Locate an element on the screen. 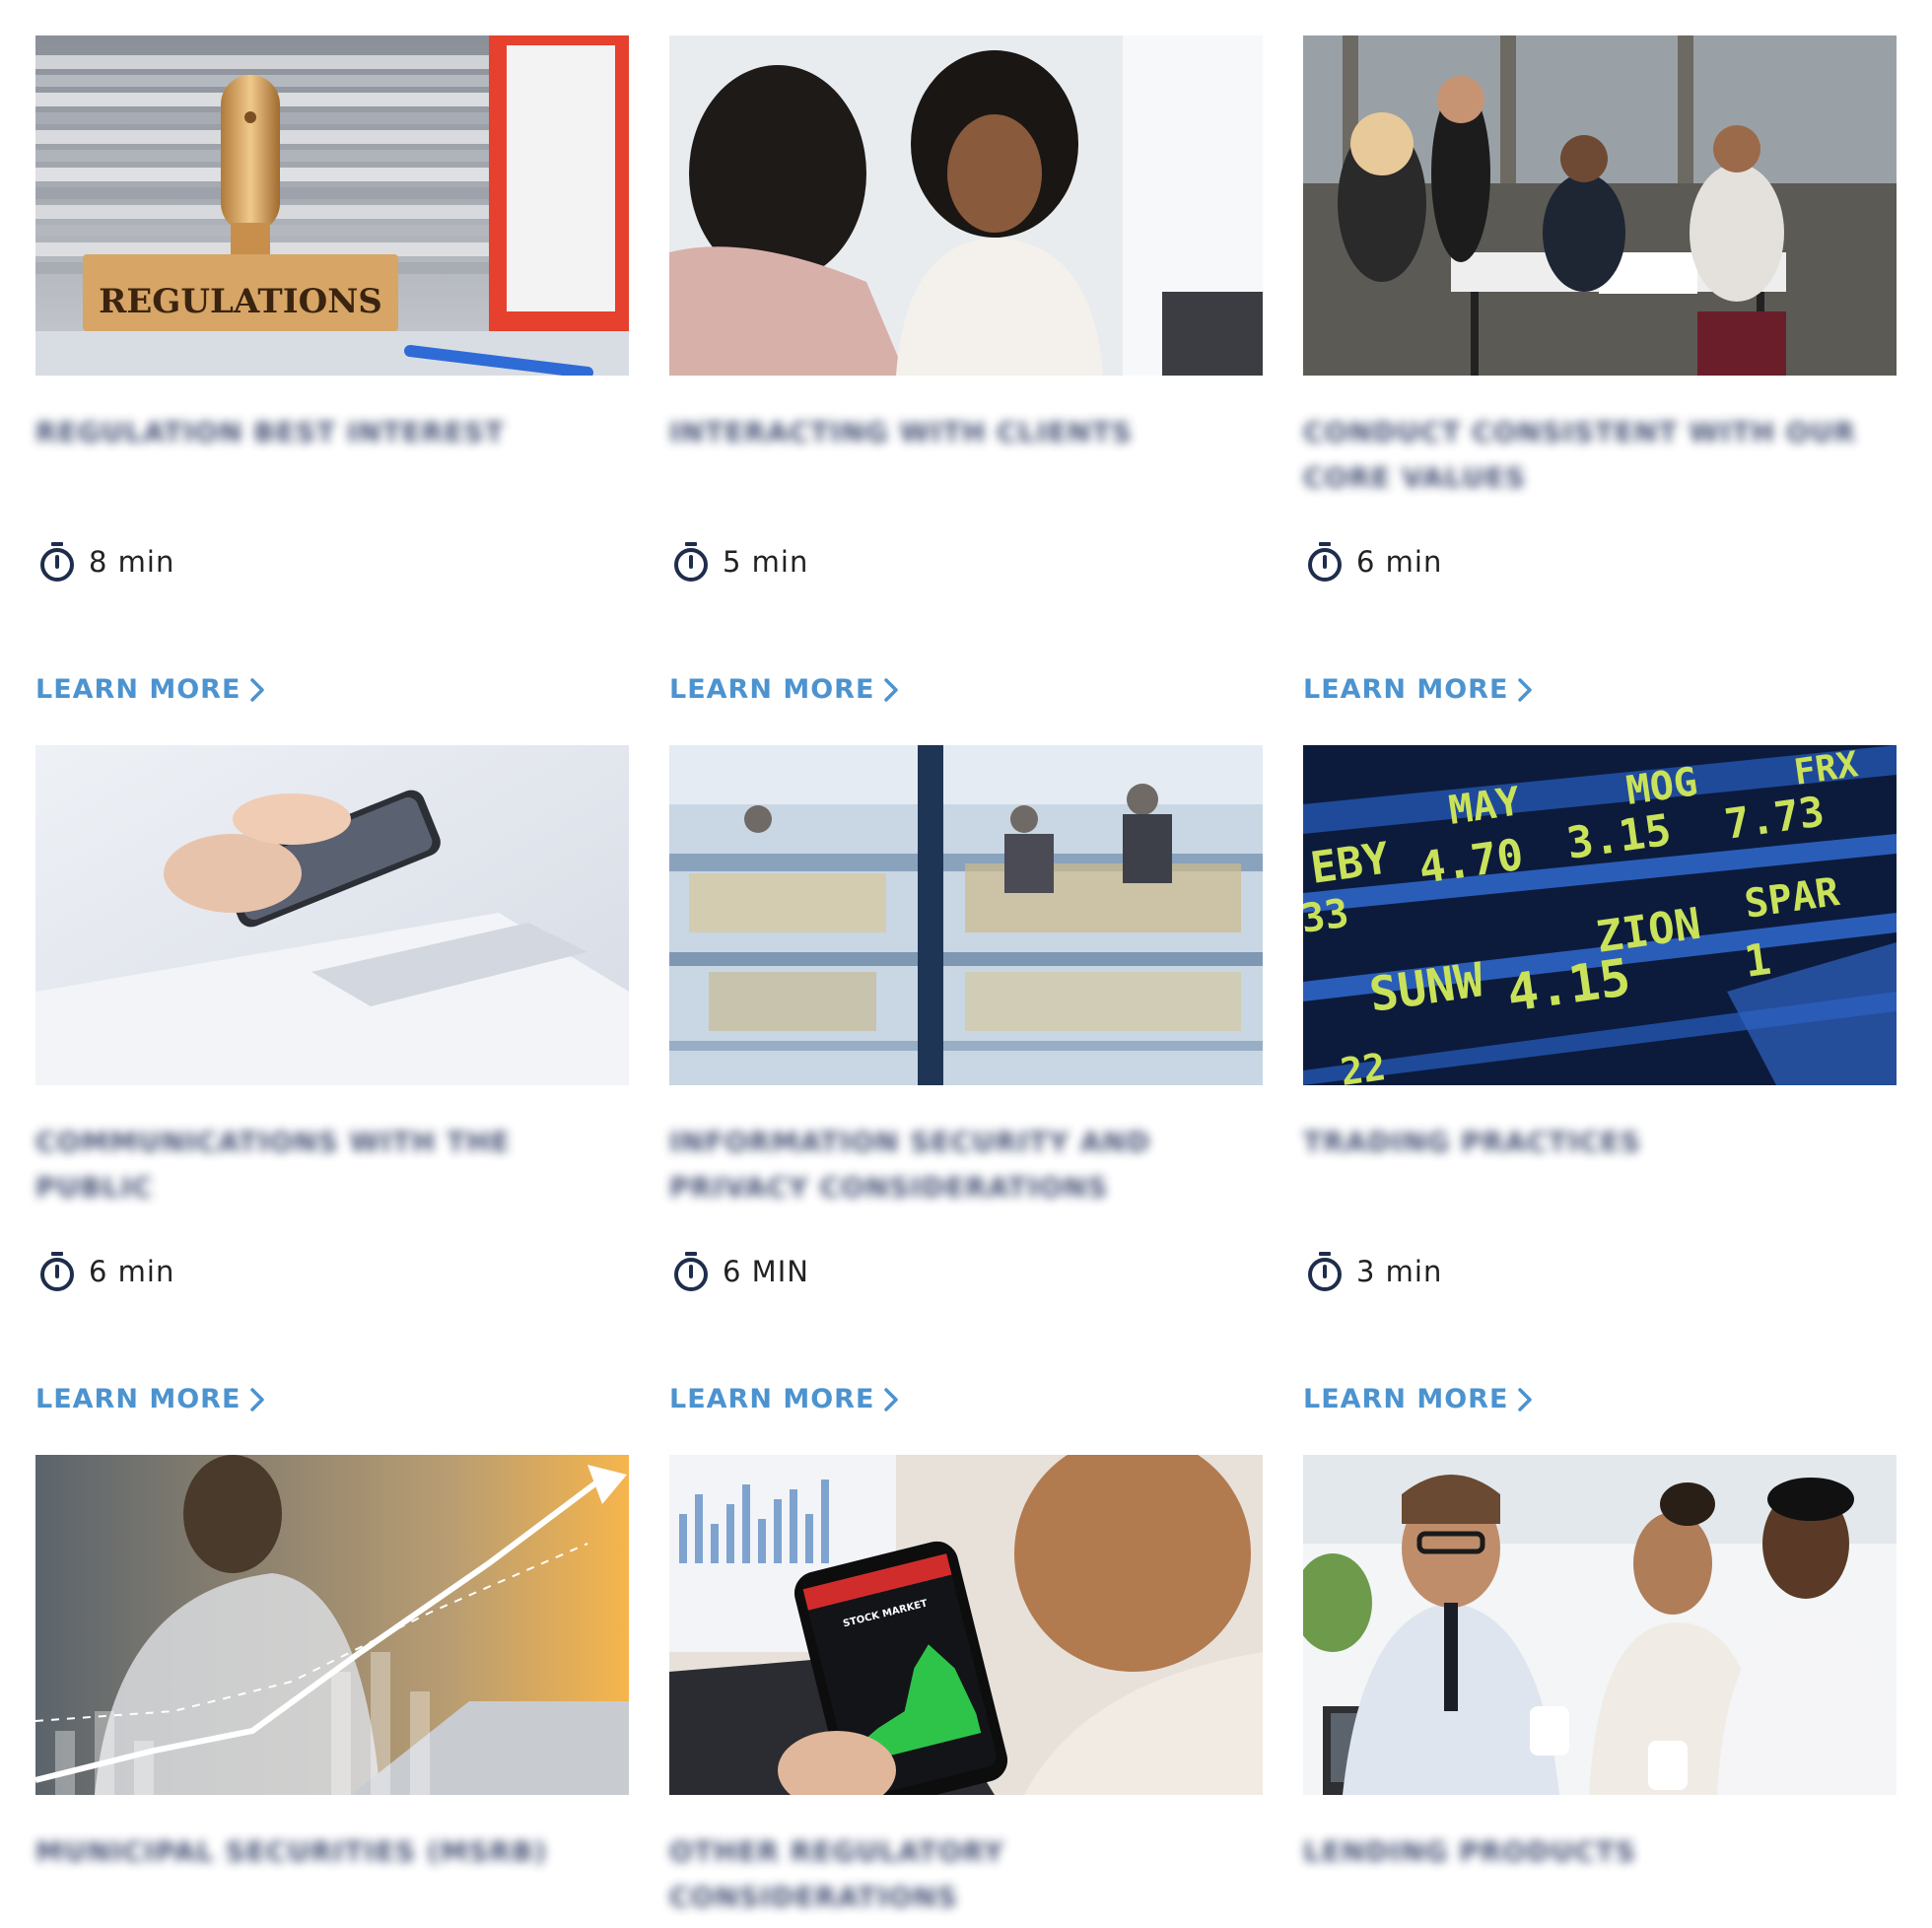 This screenshot has height=1928, width=1932. course-card: Municipal Securities (MSRB) is located at coordinates (332, 1681).